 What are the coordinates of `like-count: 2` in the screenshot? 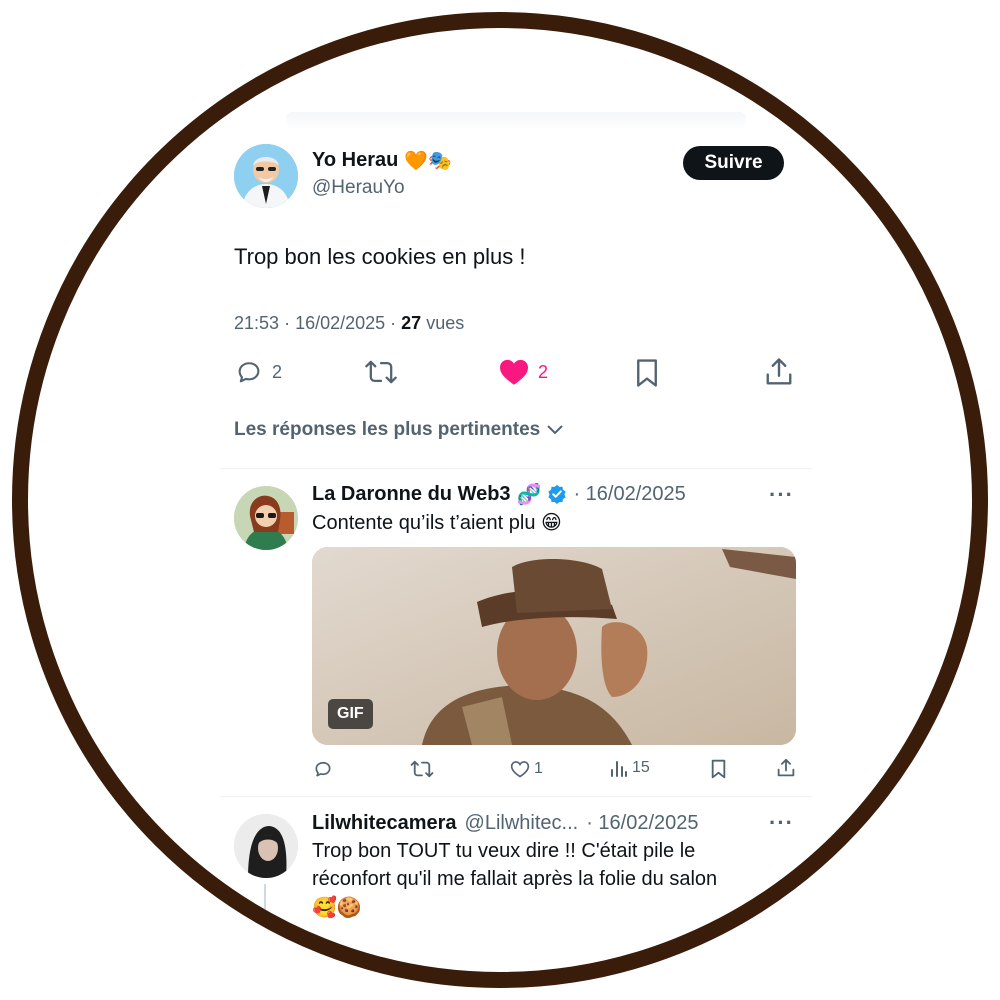 It's located at (543, 371).